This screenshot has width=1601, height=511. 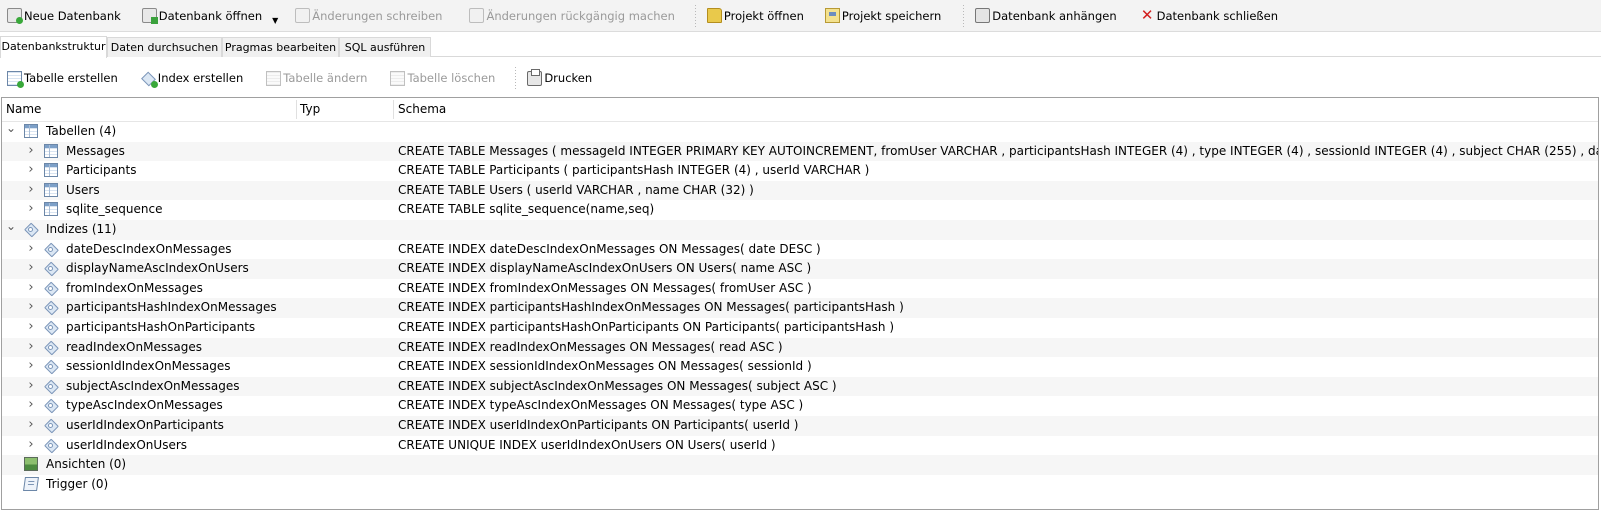 What do you see at coordinates (15, 79) in the screenshot?
I see `create-table-icon` at bounding box center [15, 79].